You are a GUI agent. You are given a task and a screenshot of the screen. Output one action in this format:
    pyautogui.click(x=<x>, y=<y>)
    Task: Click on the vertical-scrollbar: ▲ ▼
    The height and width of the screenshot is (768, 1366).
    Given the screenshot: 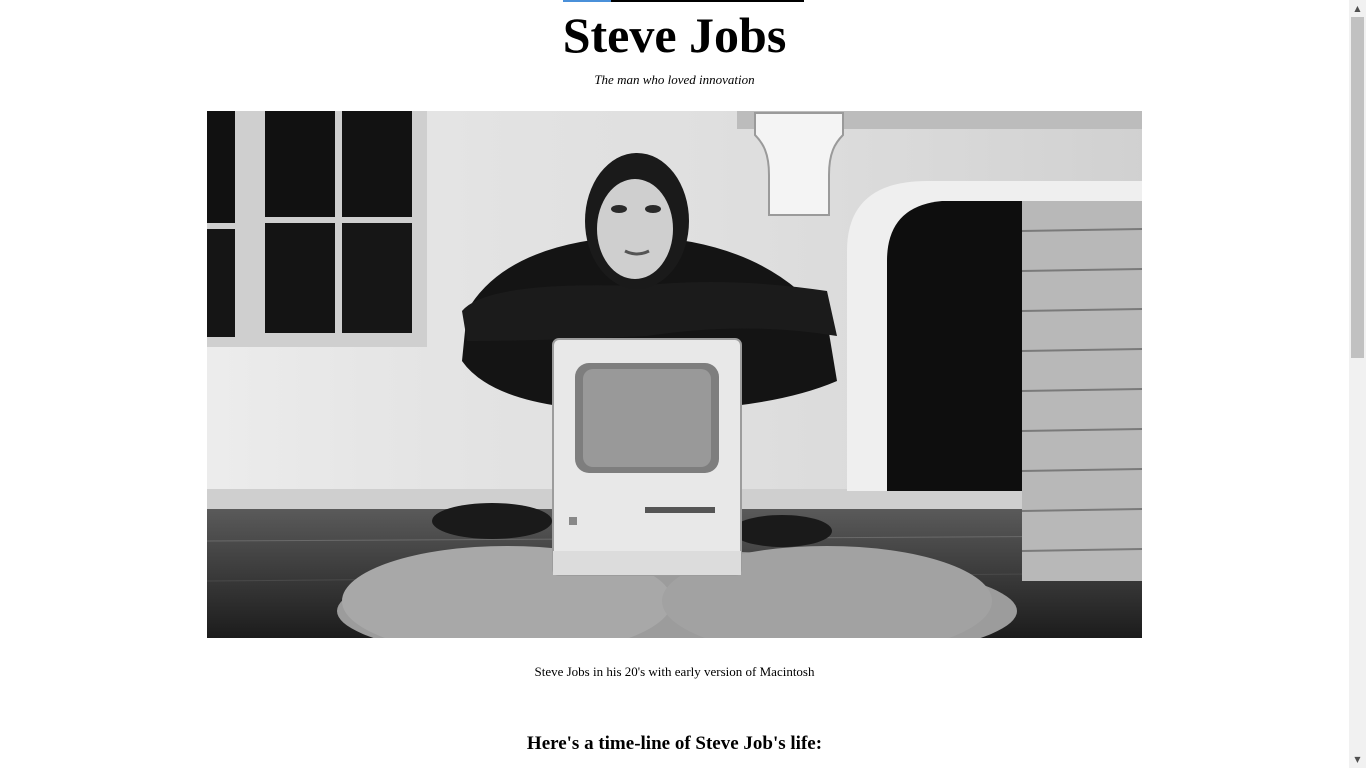 What is the action you would take?
    pyautogui.click(x=1357, y=384)
    